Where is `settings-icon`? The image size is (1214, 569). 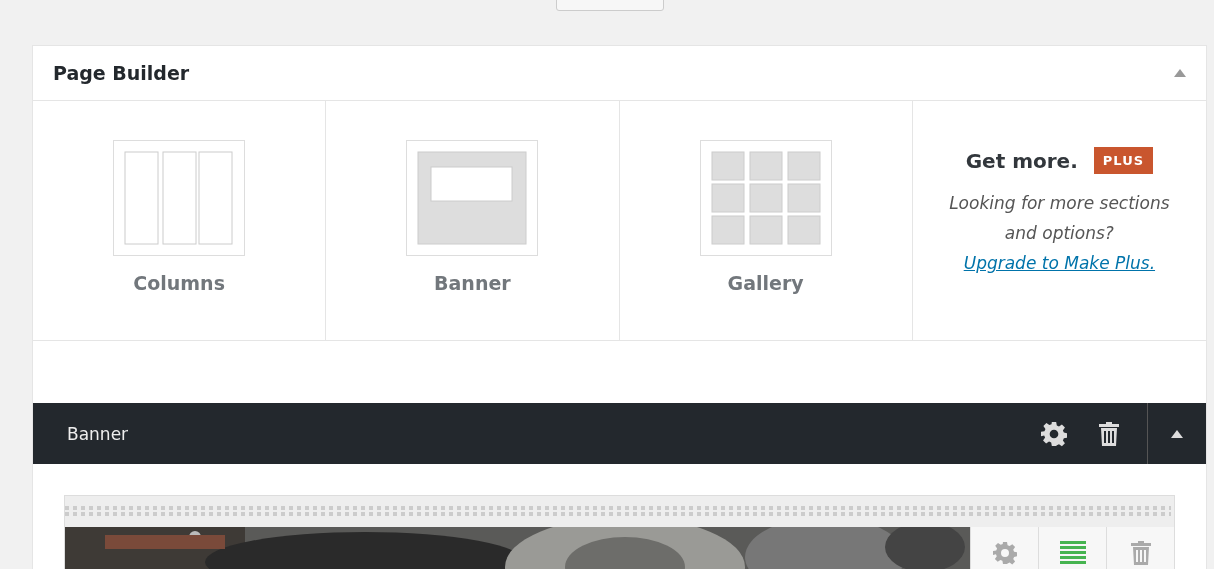
settings-icon is located at coordinates (1054, 433).